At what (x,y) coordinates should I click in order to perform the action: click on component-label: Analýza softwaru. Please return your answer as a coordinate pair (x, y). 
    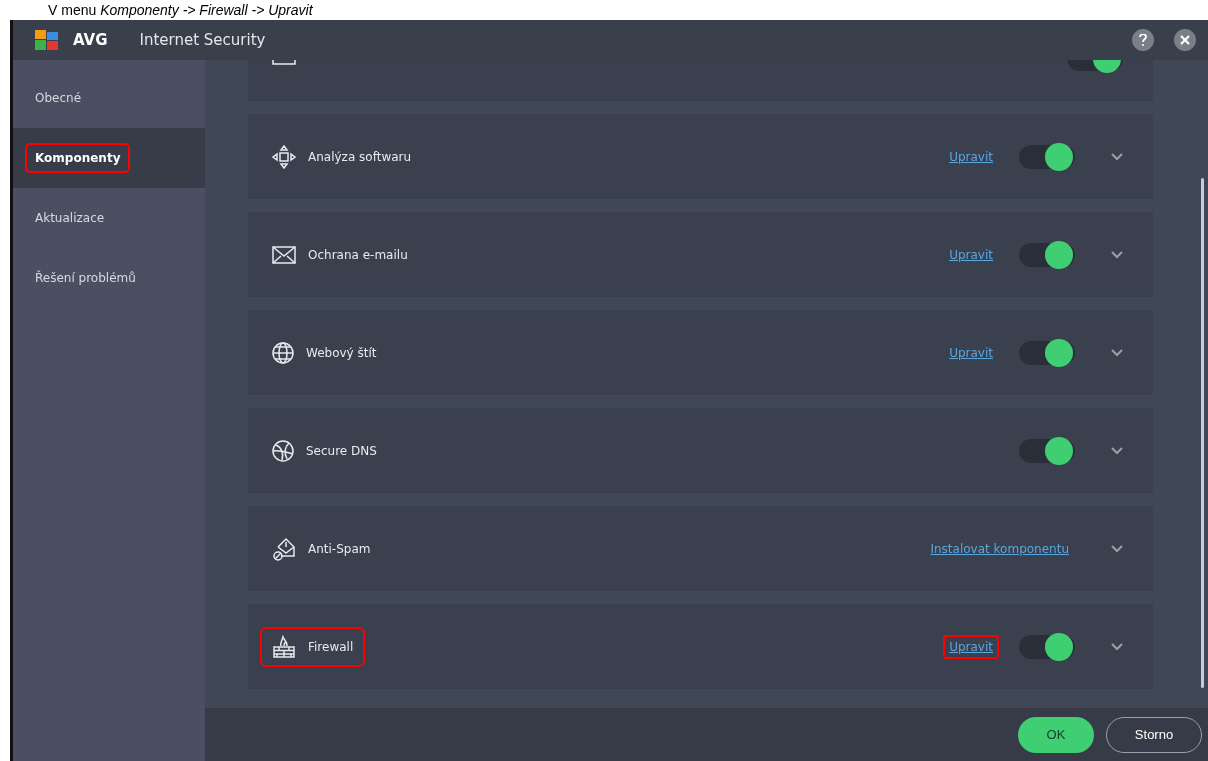
    Looking at the image, I should click on (360, 156).